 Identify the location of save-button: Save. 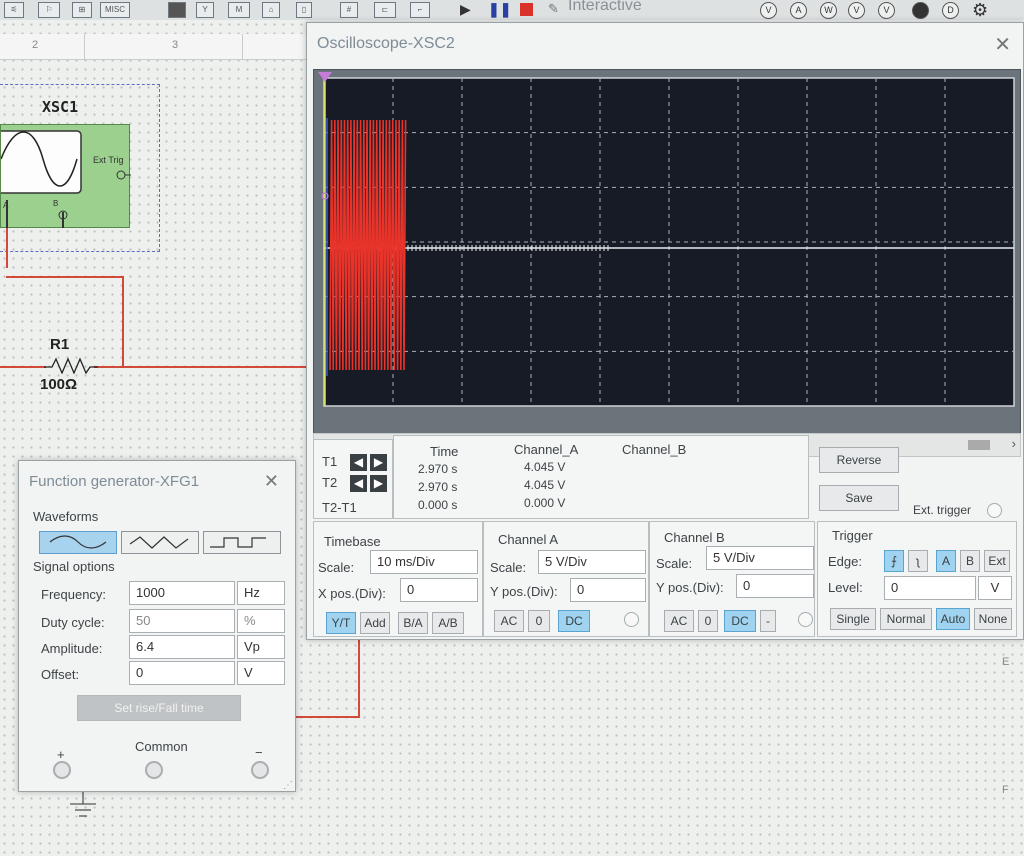
(859, 498).